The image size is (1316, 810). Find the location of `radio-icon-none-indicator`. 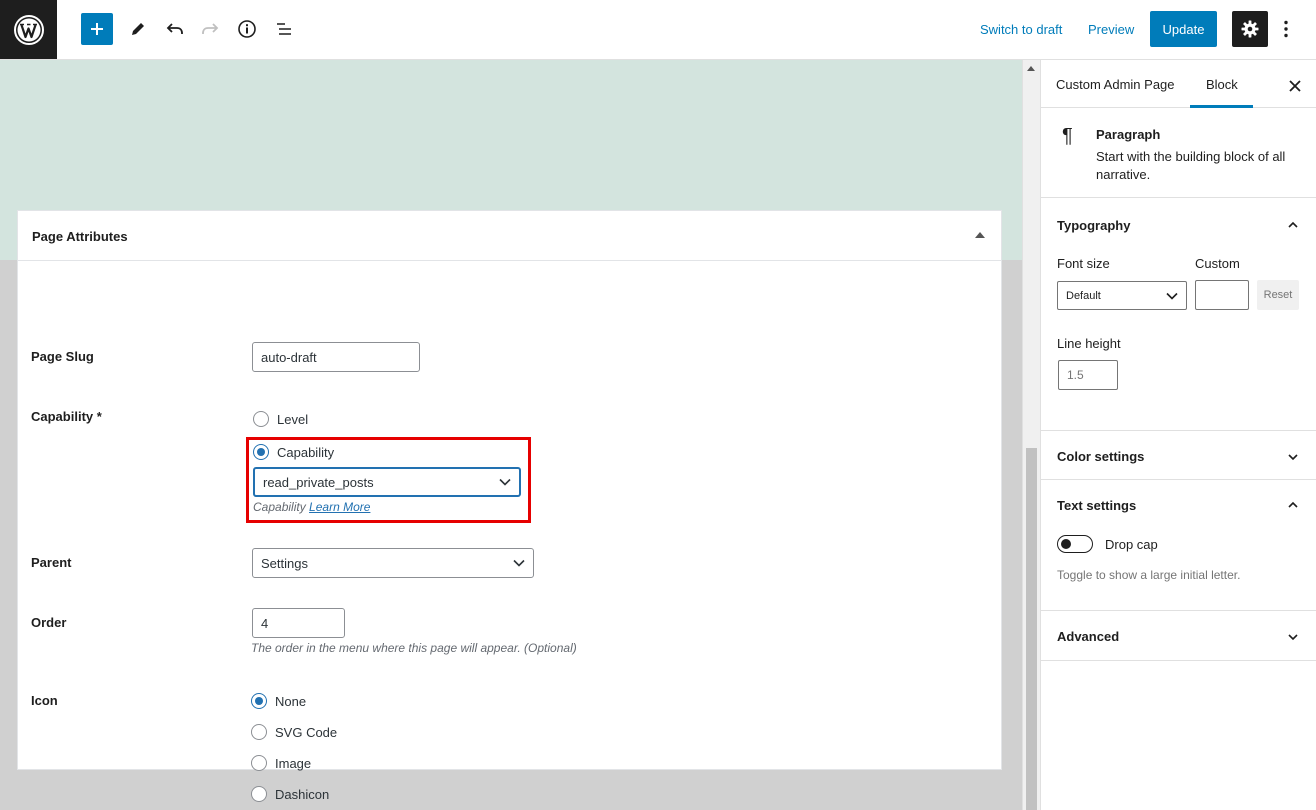

radio-icon-none-indicator is located at coordinates (259, 701).